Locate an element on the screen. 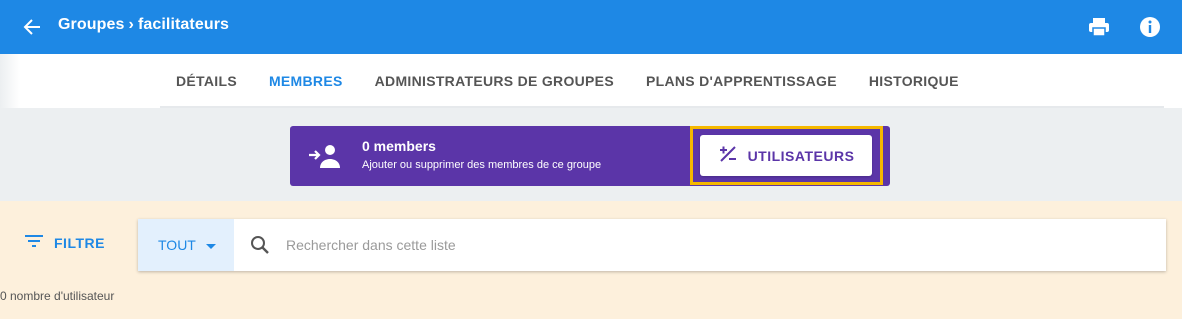 The image size is (1182, 319). print-icon is located at coordinates (1099, 27).